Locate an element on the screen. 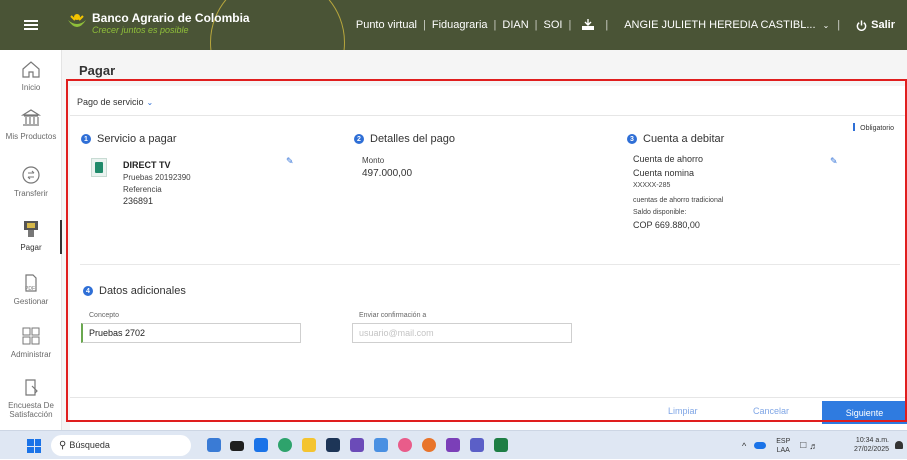 Image resolution: width=907 pixels, height=460 pixels. download-tray-icon is located at coordinates (588, 25).